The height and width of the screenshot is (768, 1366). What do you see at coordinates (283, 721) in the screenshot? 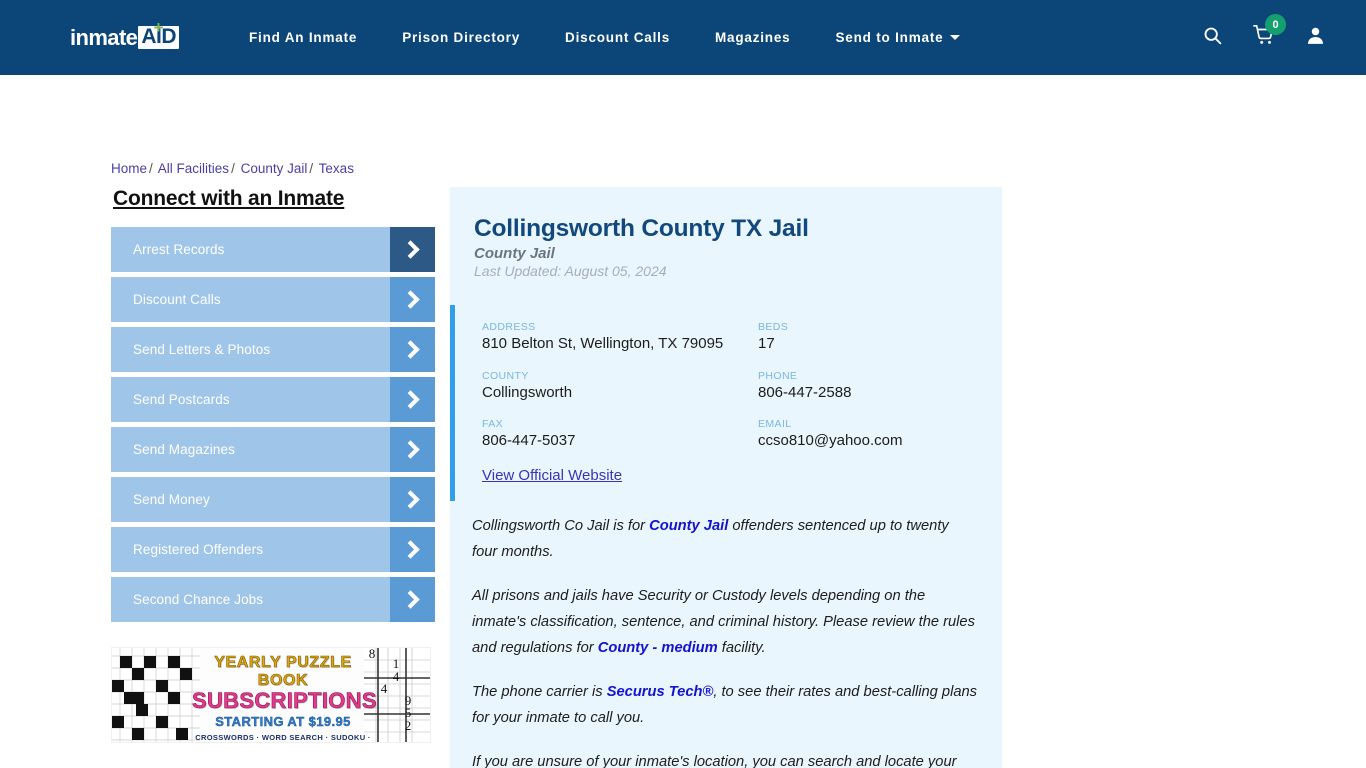
I see `ad-price: STARTING AT $19.95` at bounding box center [283, 721].